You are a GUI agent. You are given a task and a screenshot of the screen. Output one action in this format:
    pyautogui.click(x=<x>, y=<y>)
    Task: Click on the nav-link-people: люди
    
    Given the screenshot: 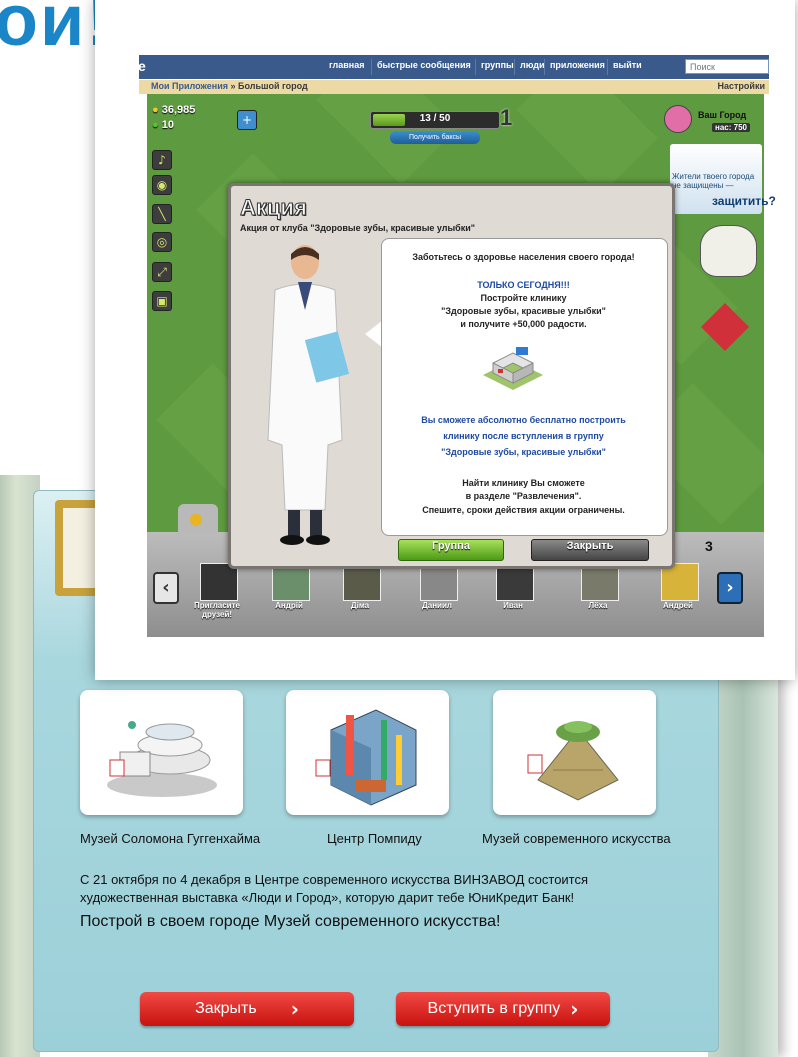 What is the action you would take?
    pyautogui.click(x=532, y=65)
    